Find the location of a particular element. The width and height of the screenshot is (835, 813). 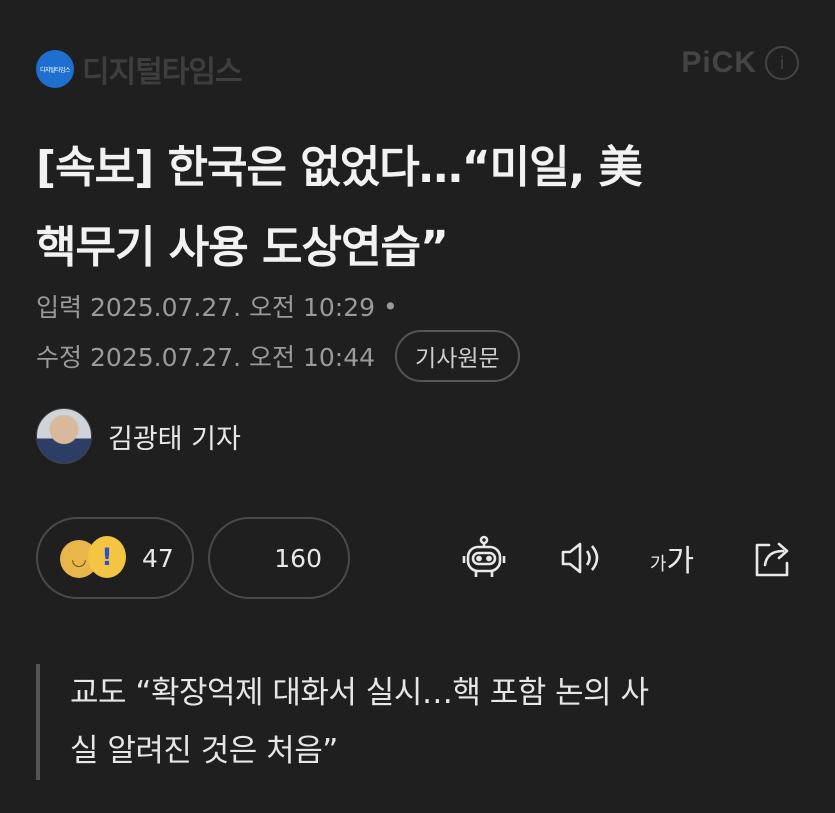

reporter-info: 김광태 기자 is located at coordinates (138, 436).